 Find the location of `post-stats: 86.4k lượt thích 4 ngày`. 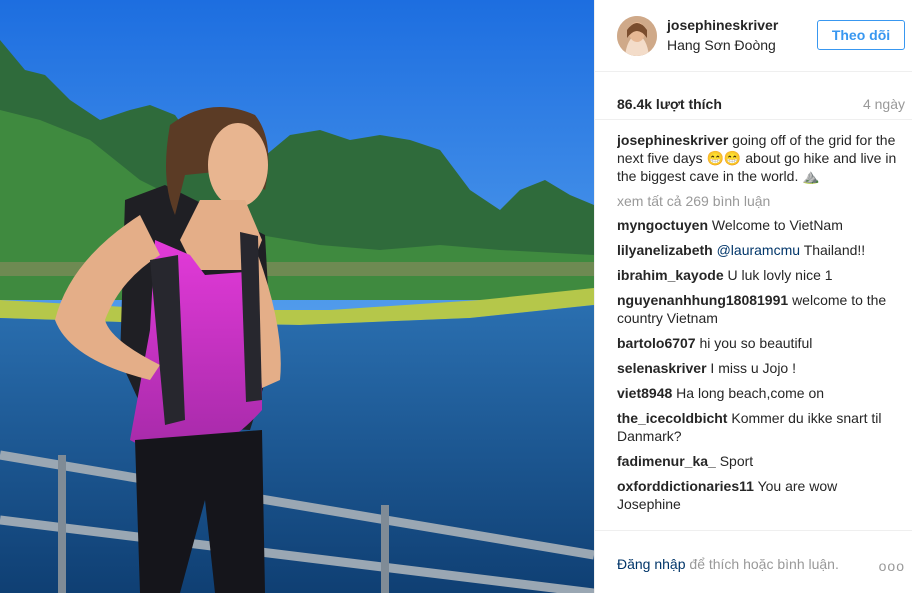

post-stats: 86.4k lượt thích 4 ngày is located at coordinates (753, 102).